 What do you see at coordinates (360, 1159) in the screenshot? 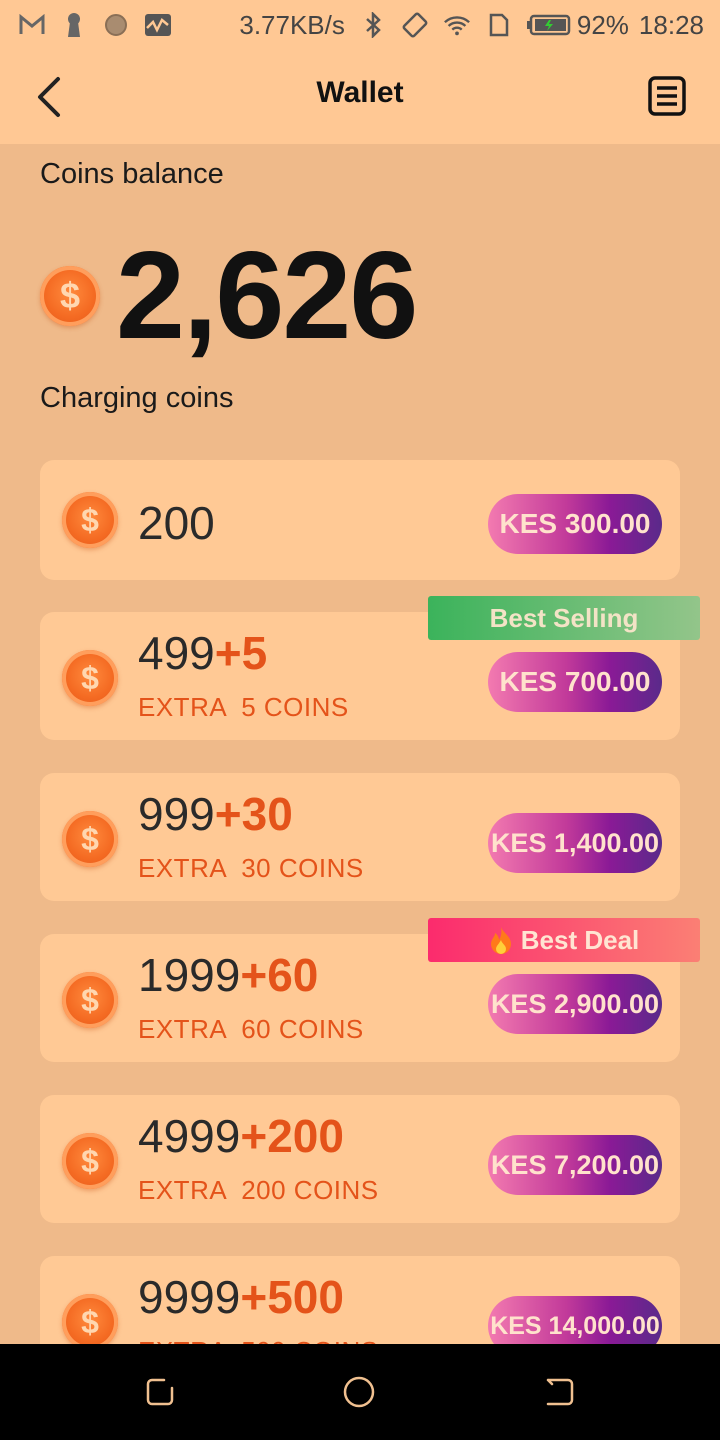
I see `coin-package-4999: $ 4999+200 EXTRA 200 COINS KES 7,200.00` at bounding box center [360, 1159].